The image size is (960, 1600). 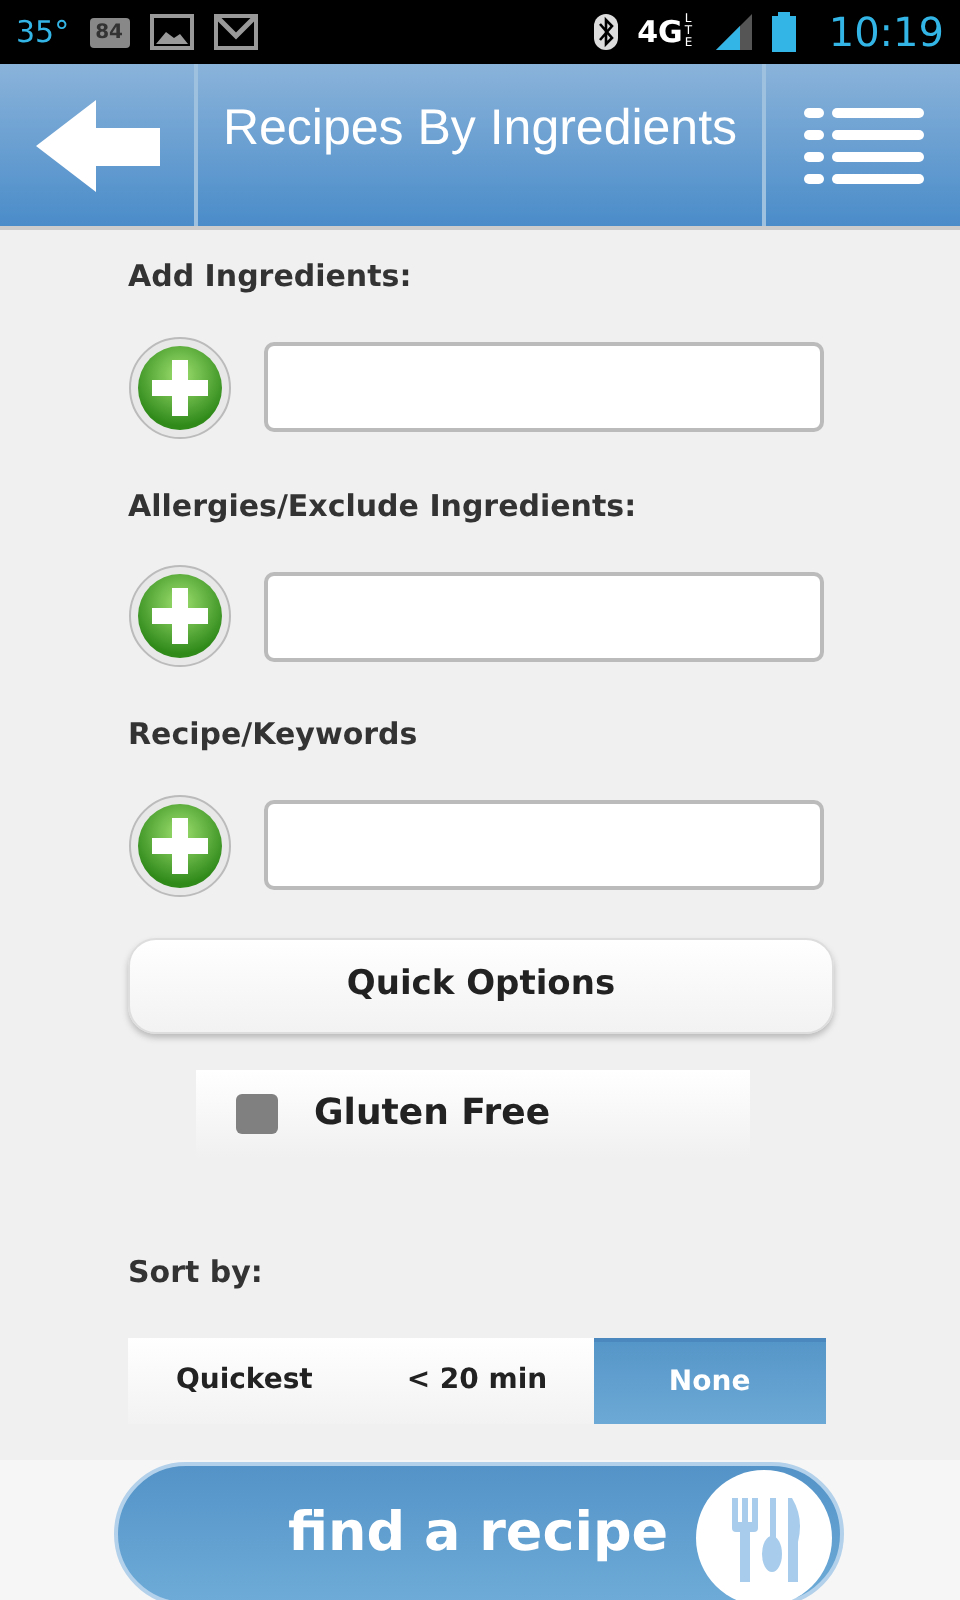 What do you see at coordinates (480, 145) in the screenshot?
I see `screen-title: Recipes By Ingredients` at bounding box center [480, 145].